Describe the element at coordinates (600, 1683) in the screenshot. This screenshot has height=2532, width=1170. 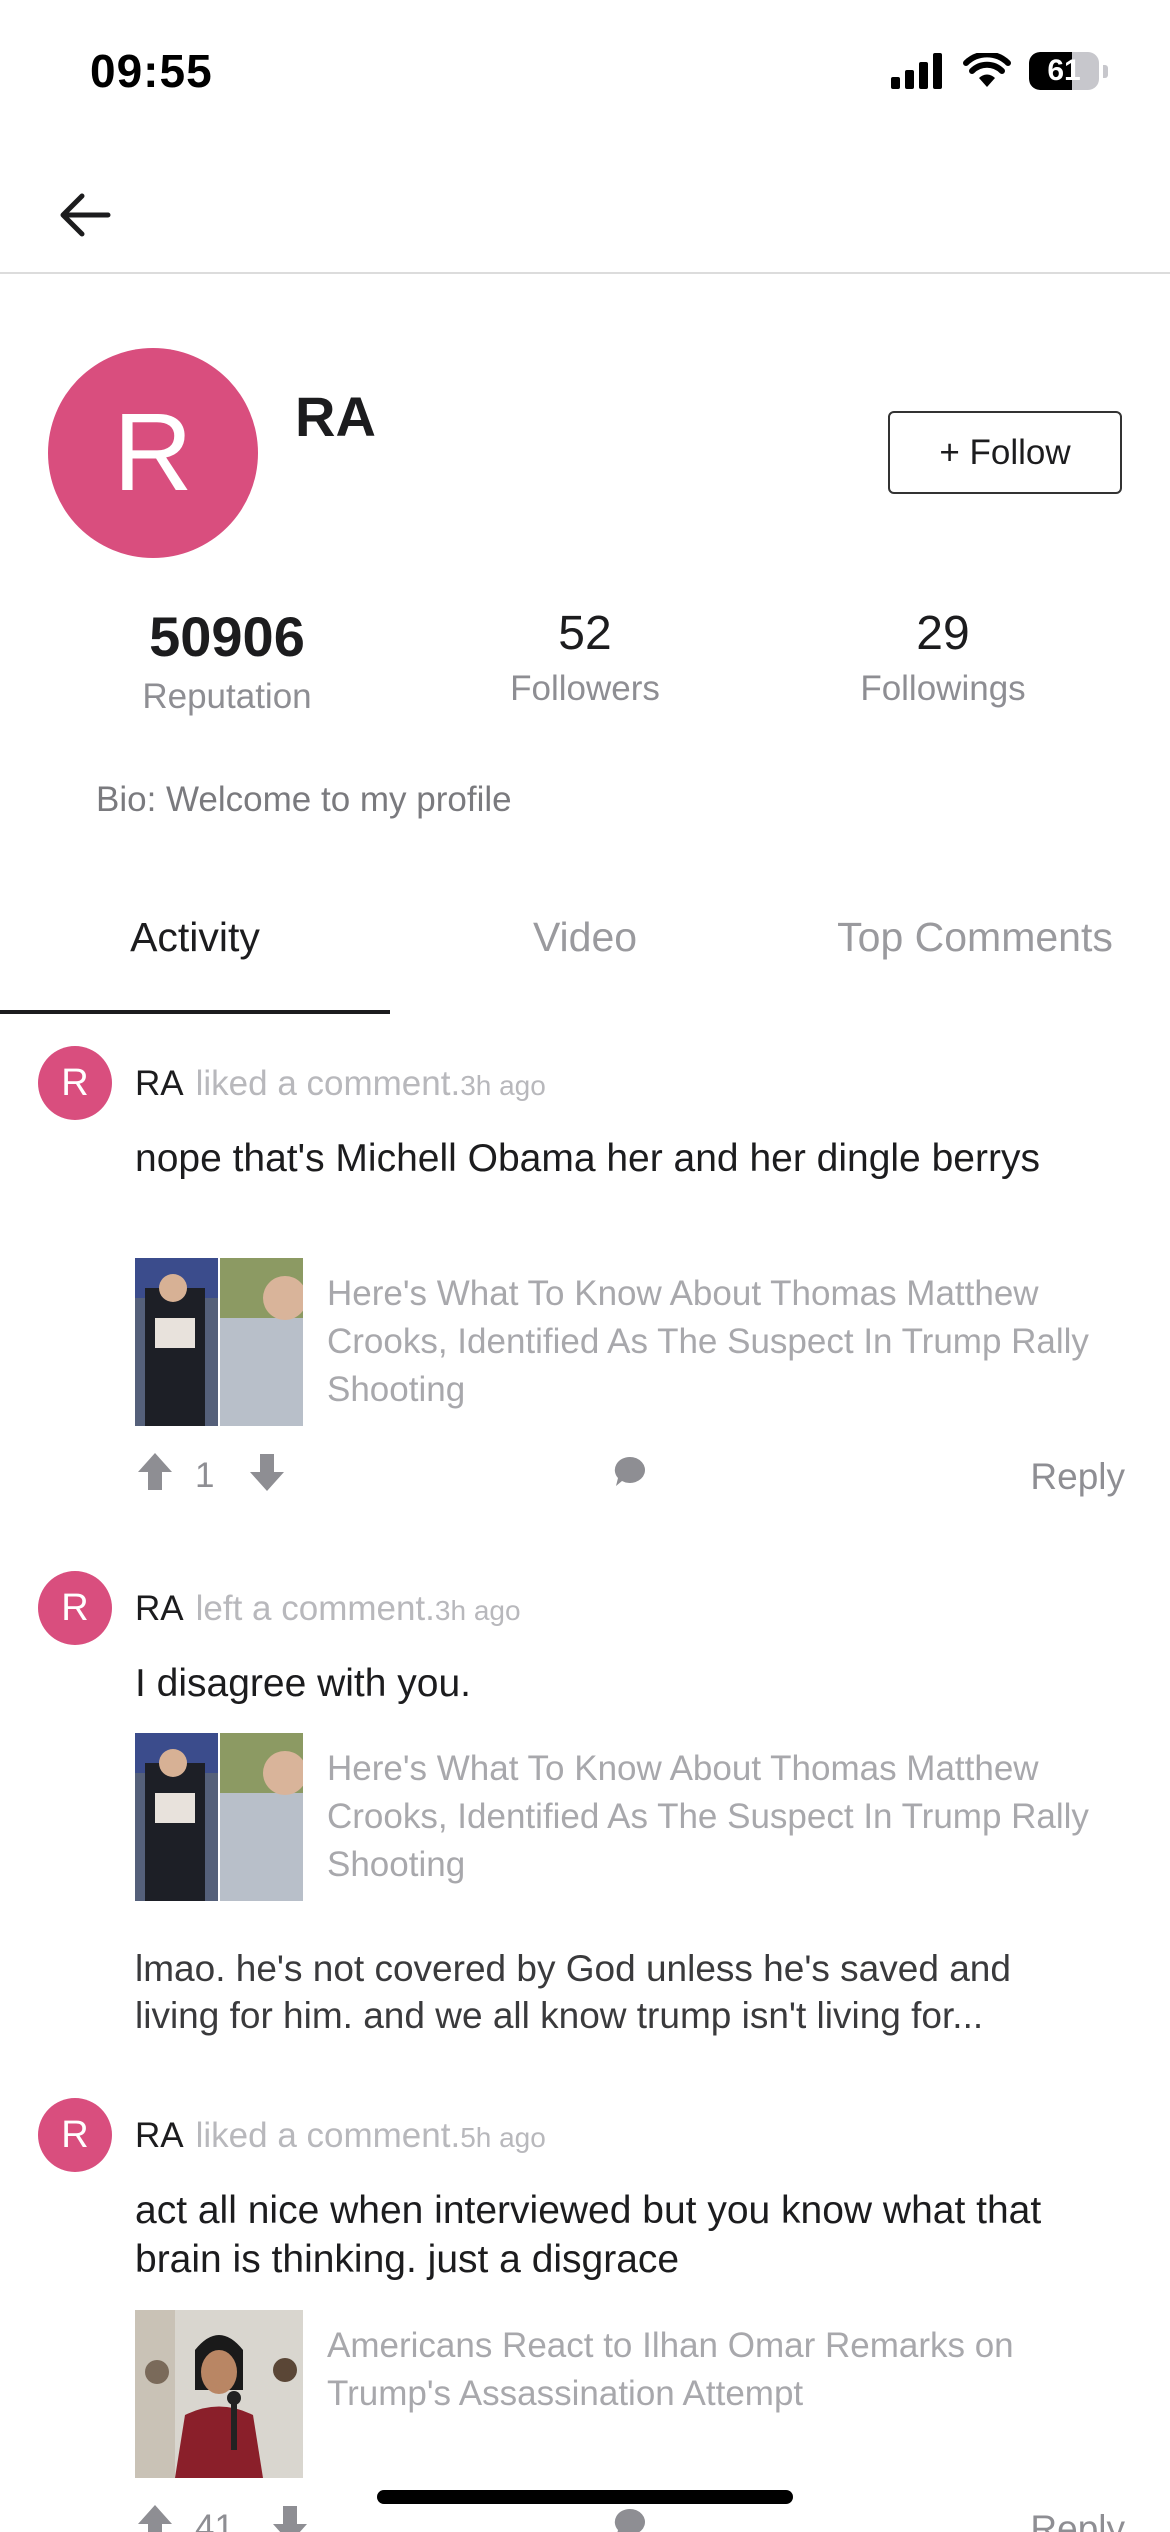
I see `comment-text: I disagree with you.` at that location.